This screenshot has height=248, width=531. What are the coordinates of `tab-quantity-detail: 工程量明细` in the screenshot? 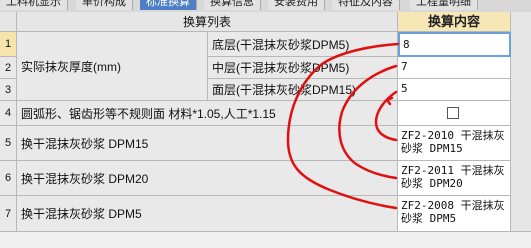 It's located at (444, 5).